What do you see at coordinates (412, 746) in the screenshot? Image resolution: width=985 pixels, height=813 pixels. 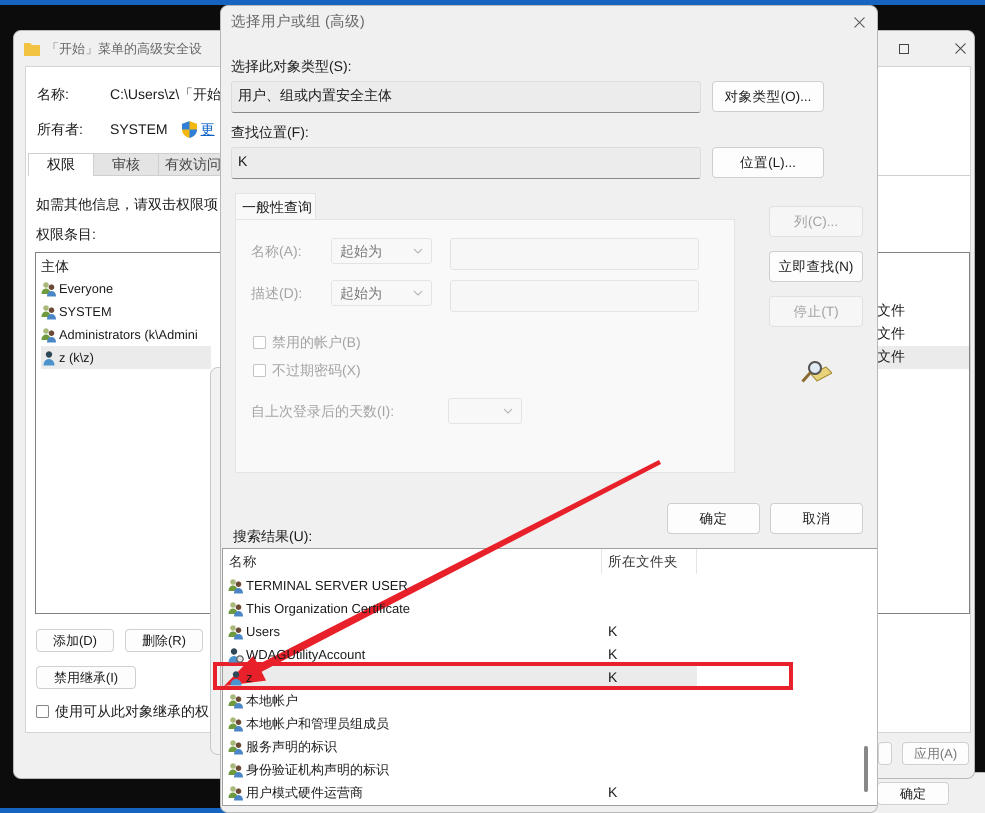 I see `list-row: 服务声明的标识` at bounding box center [412, 746].